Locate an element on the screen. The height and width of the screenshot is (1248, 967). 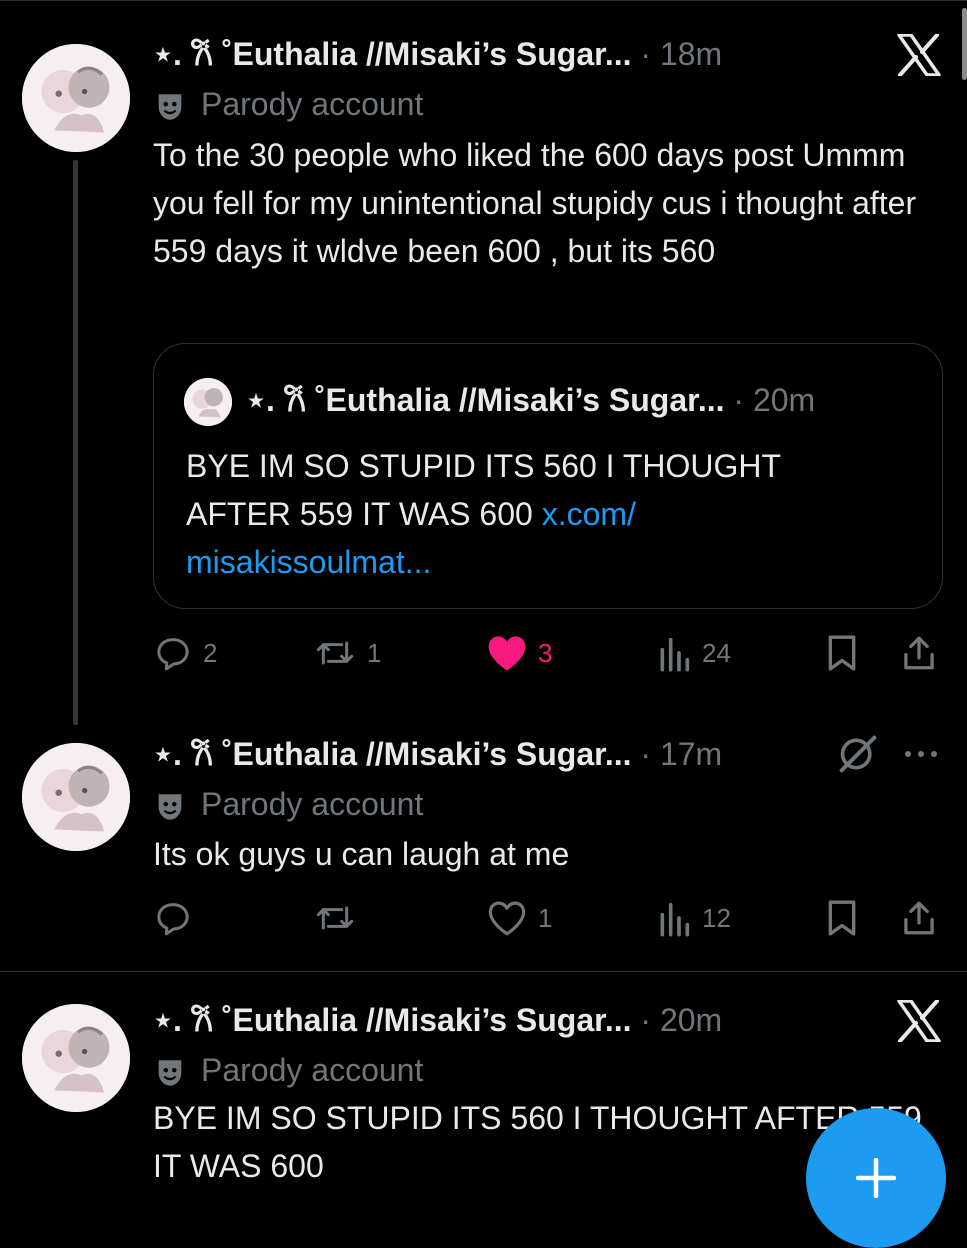
tweet-header: ⋆. 𐙚 ˚Euthalia //Misaki’s Sugar... · 20m is located at coordinates (437, 1020).